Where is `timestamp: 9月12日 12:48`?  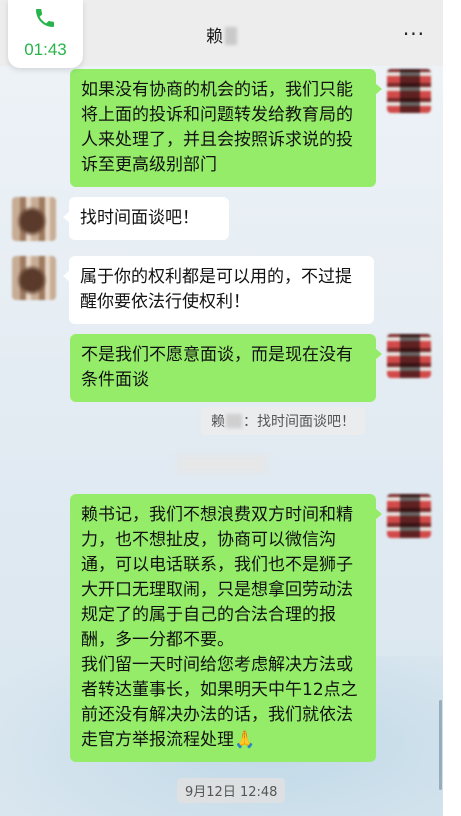
timestamp: 9月12日 12:48 is located at coordinates (231, 790).